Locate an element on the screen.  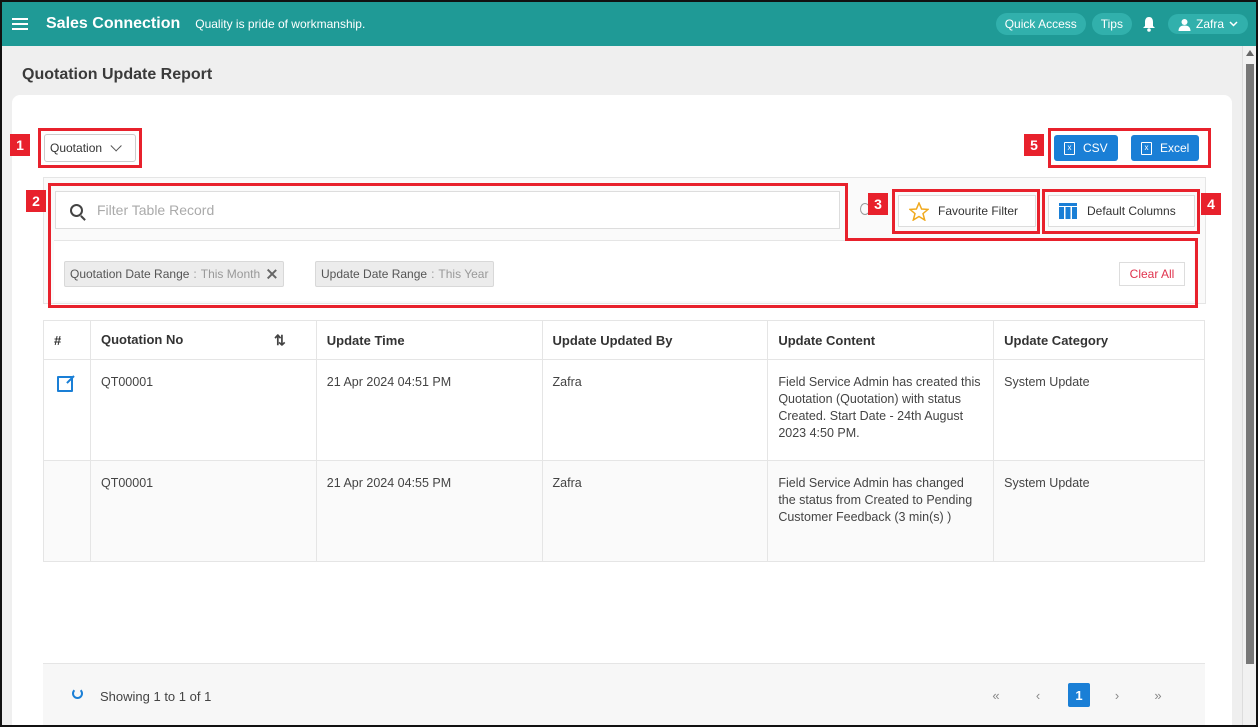
hamburger-menu-icon is located at coordinates (20, 24).